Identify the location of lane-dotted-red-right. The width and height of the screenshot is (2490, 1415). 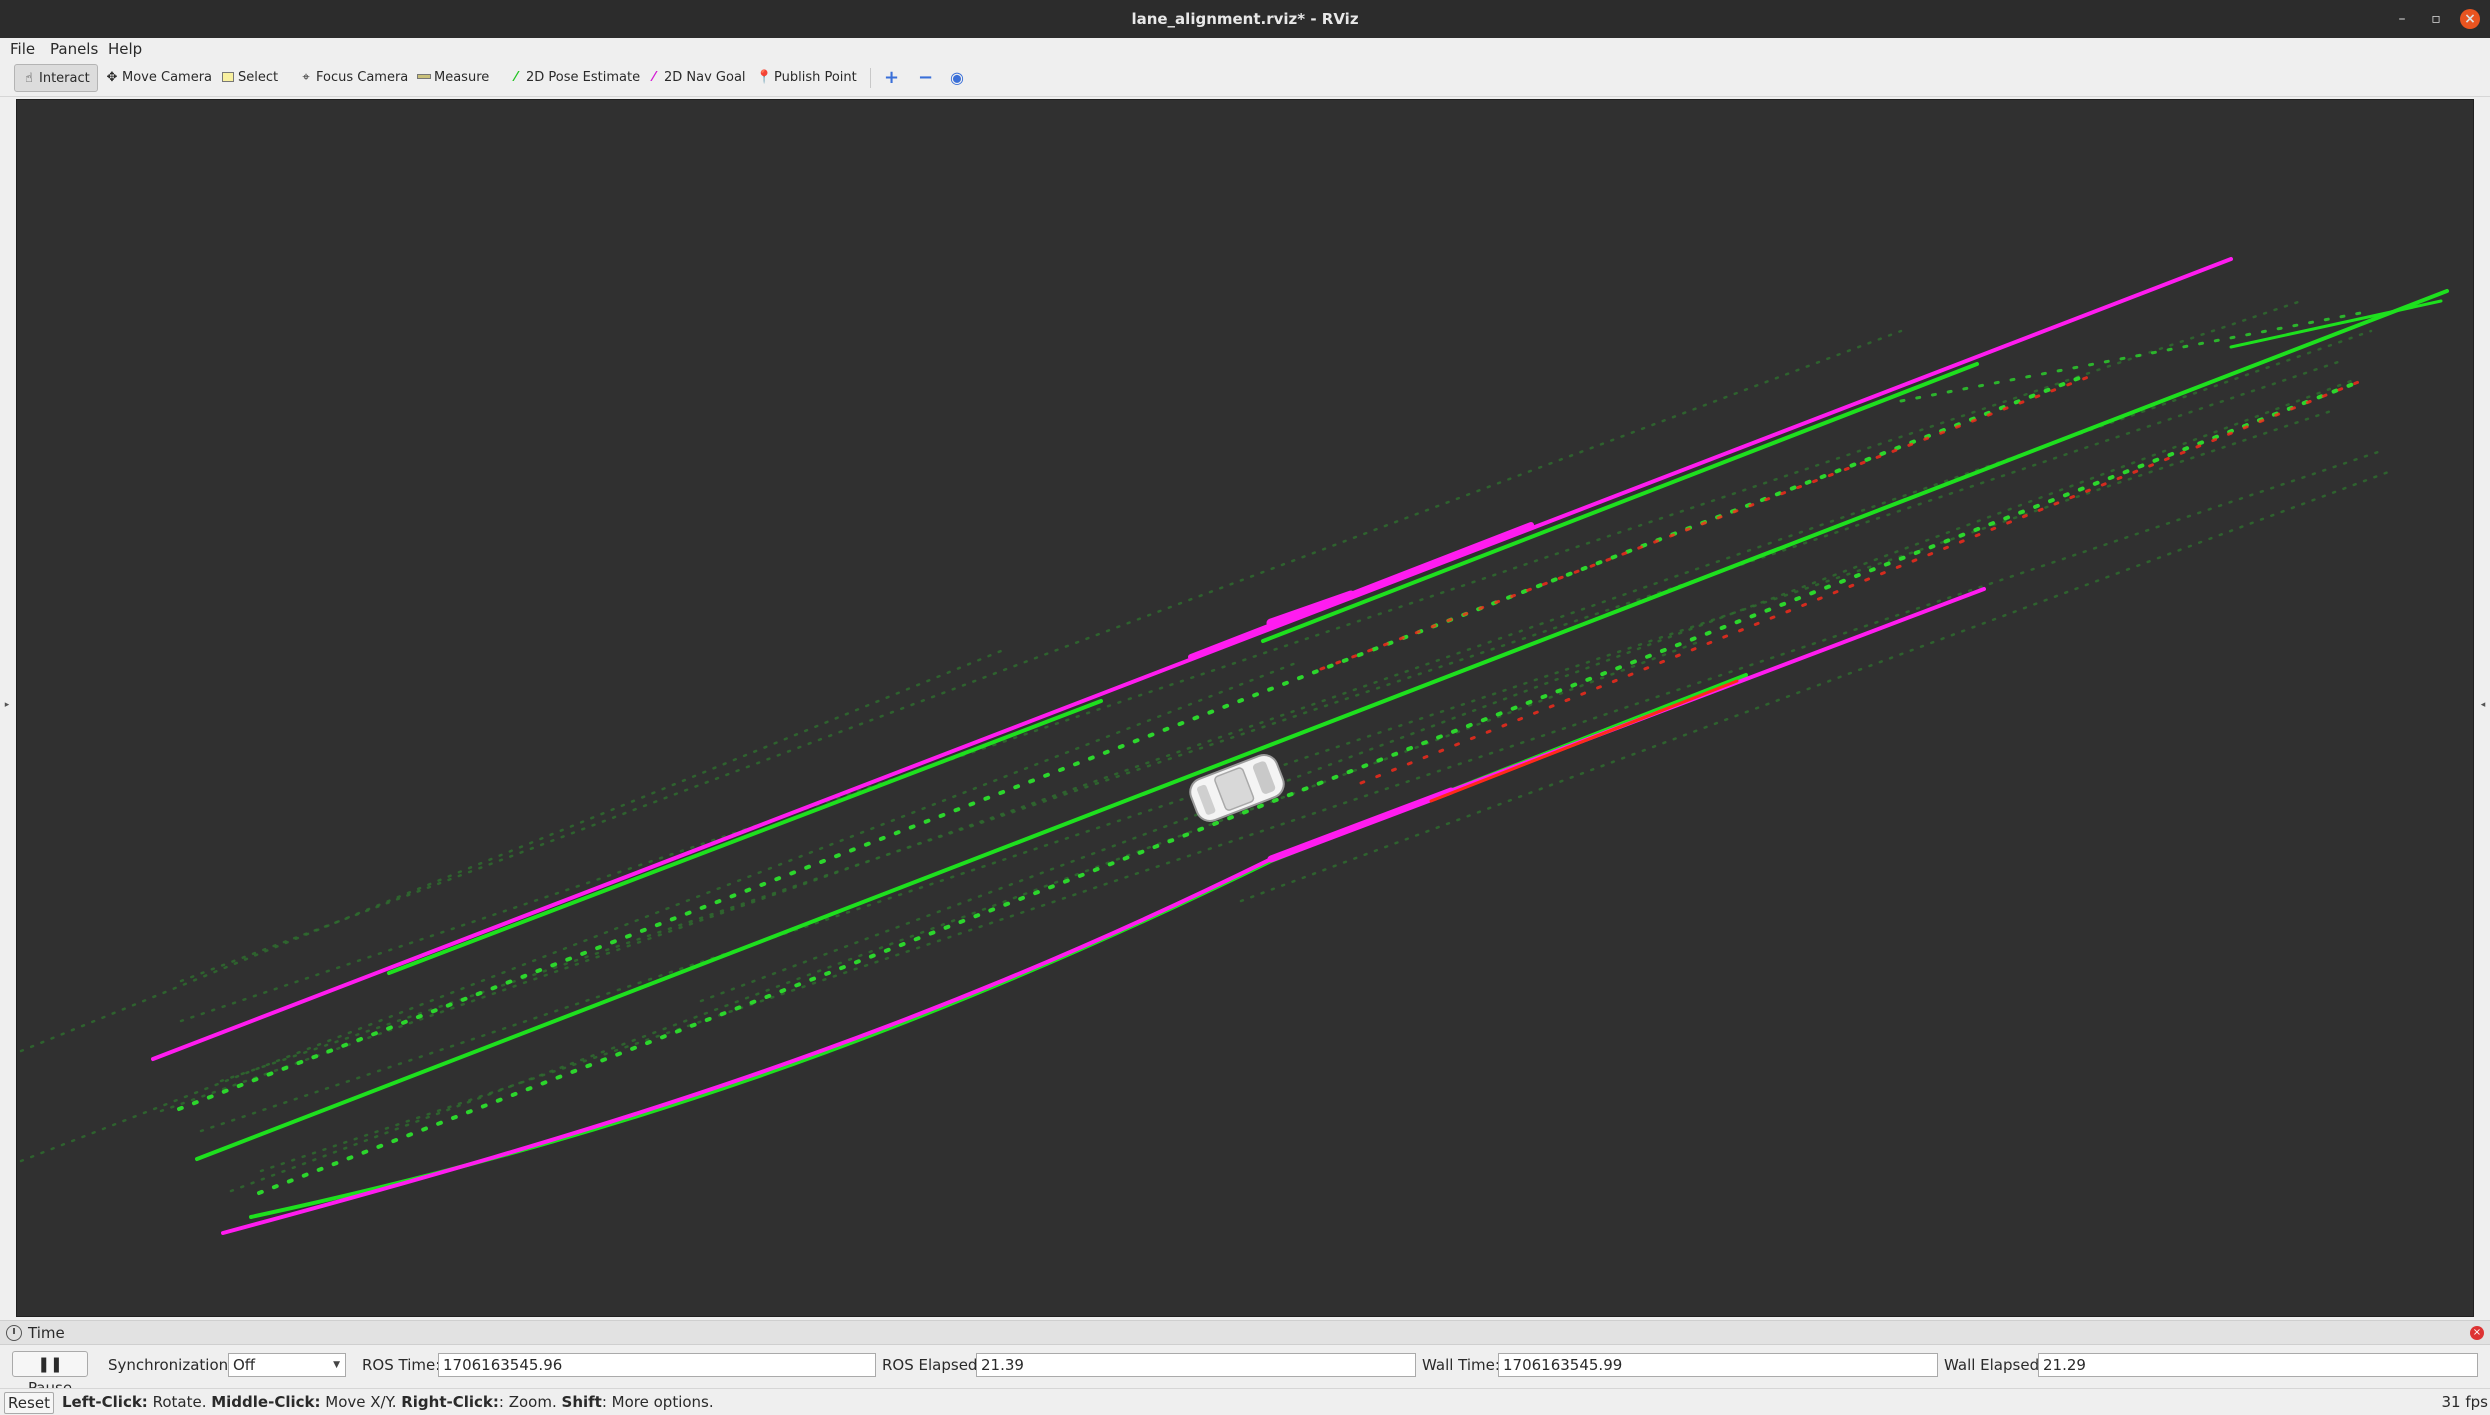
(1861, 582).